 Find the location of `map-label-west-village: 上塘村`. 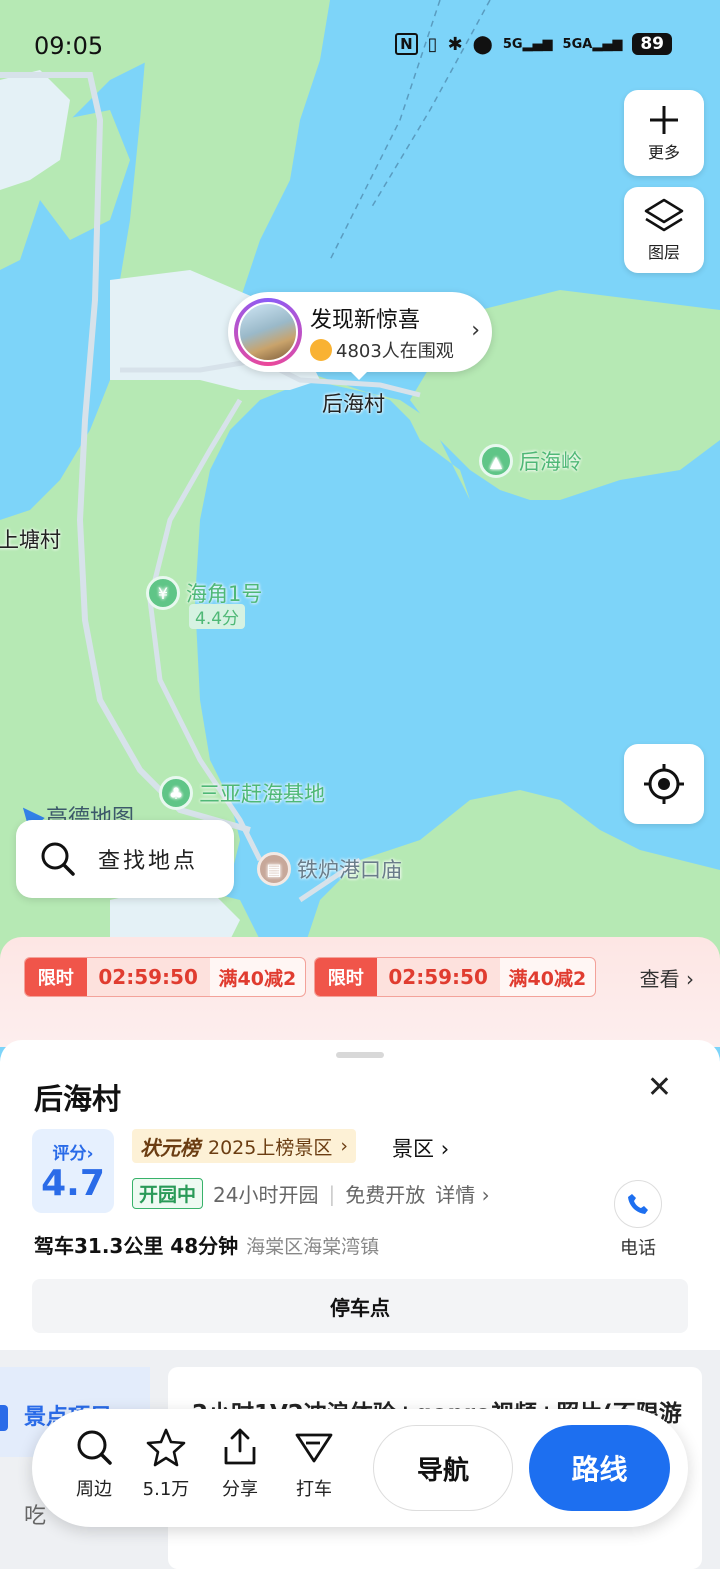

map-label-west-village: 上塘村 is located at coordinates (30, 539).